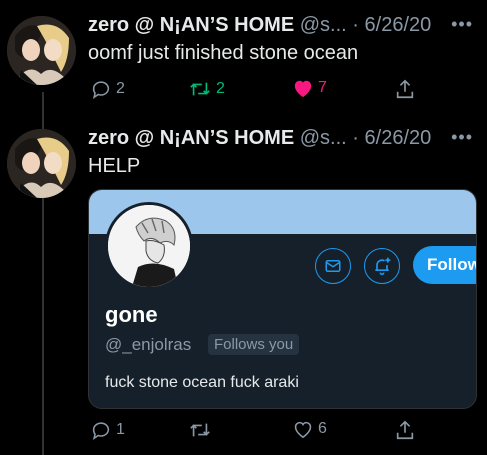  What do you see at coordinates (287, 90) in the screenshot?
I see `tweet-actions: 2 2 7` at bounding box center [287, 90].